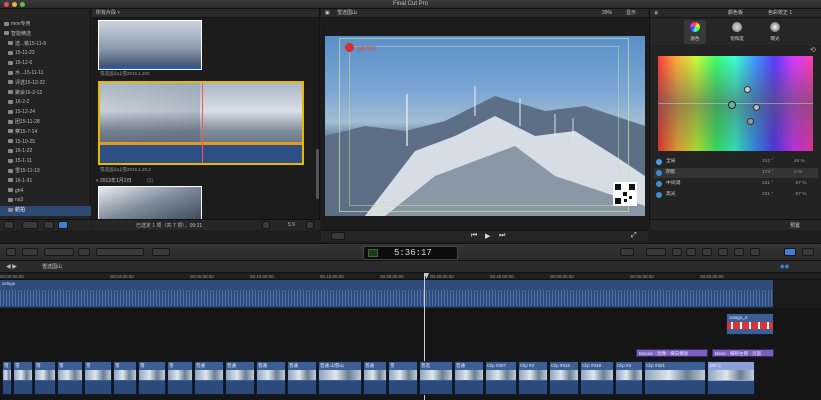 This screenshot has width=821, height=400. Describe the element at coordinates (30, 252) in the screenshot. I see `import-icon` at that location.